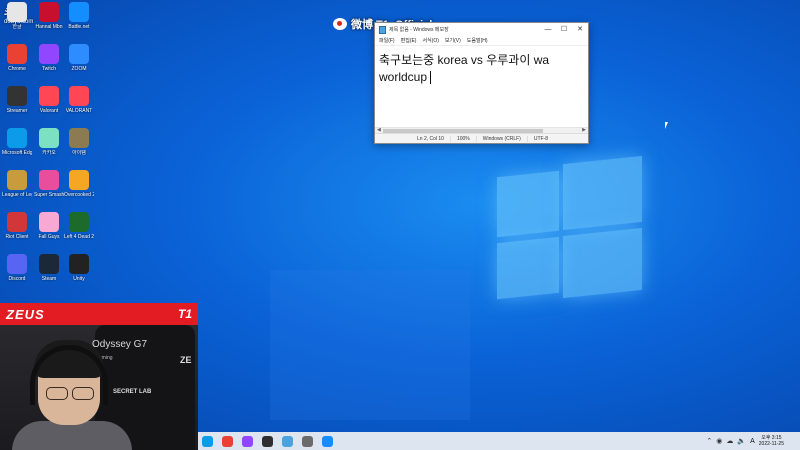 This screenshot has height=450, width=800. I want to click on desktop-icon: Discord, so click(17, 268).